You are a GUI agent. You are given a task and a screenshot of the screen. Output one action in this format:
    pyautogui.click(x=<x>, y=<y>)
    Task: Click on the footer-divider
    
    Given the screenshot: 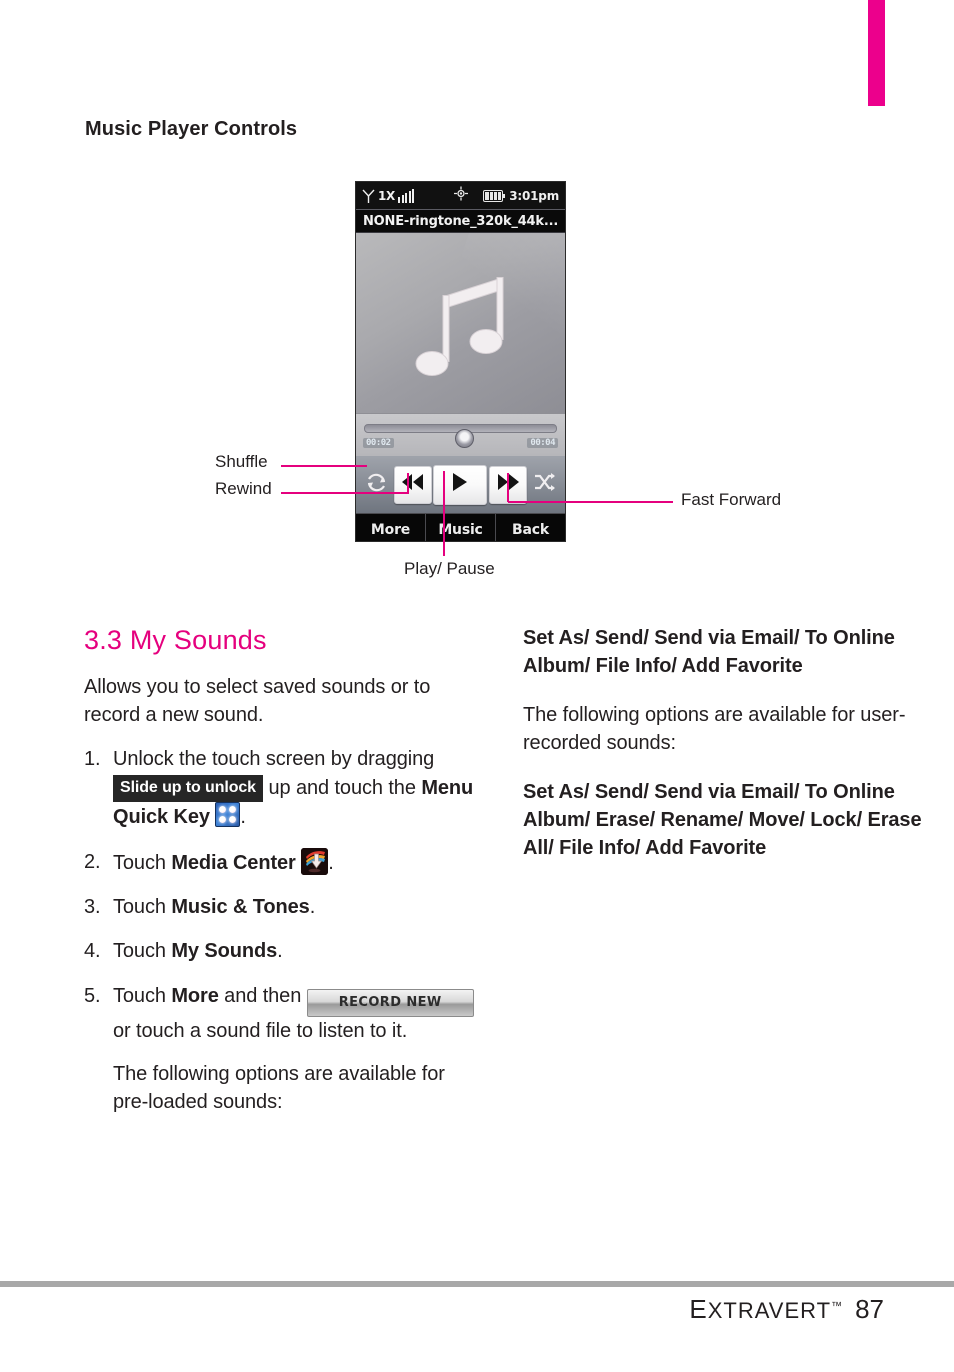 What is the action you would take?
    pyautogui.click(x=477, y=1284)
    